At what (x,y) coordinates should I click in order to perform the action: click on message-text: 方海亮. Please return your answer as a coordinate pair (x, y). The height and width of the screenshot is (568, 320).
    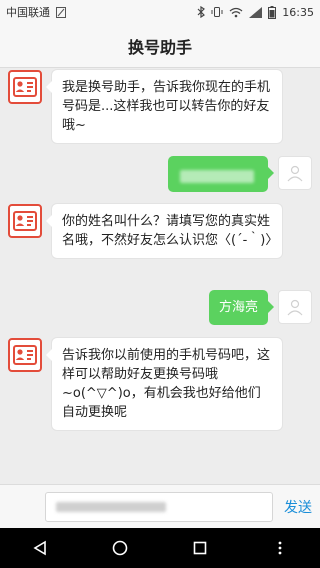
    Looking at the image, I should click on (238, 307).